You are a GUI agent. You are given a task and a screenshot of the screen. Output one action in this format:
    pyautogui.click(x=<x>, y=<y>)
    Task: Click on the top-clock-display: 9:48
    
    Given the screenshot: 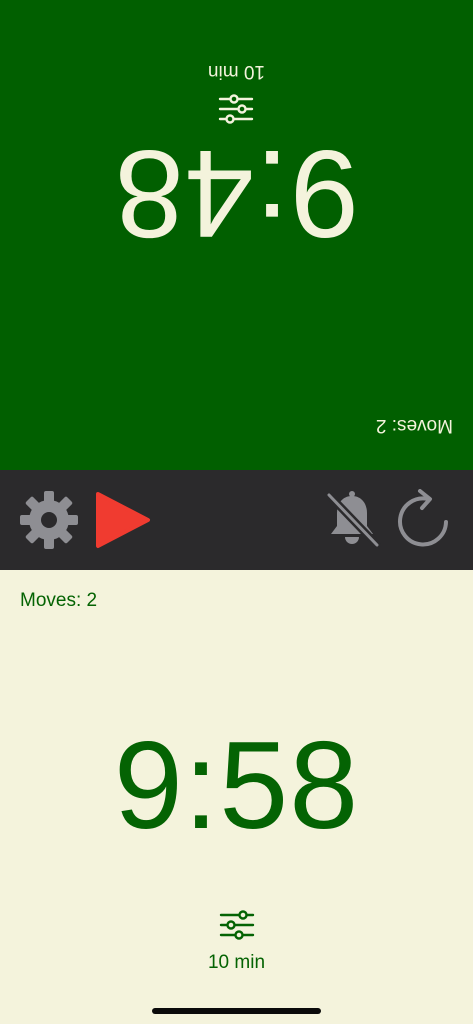 What is the action you would take?
    pyautogui.click(x=236, y=193)
    